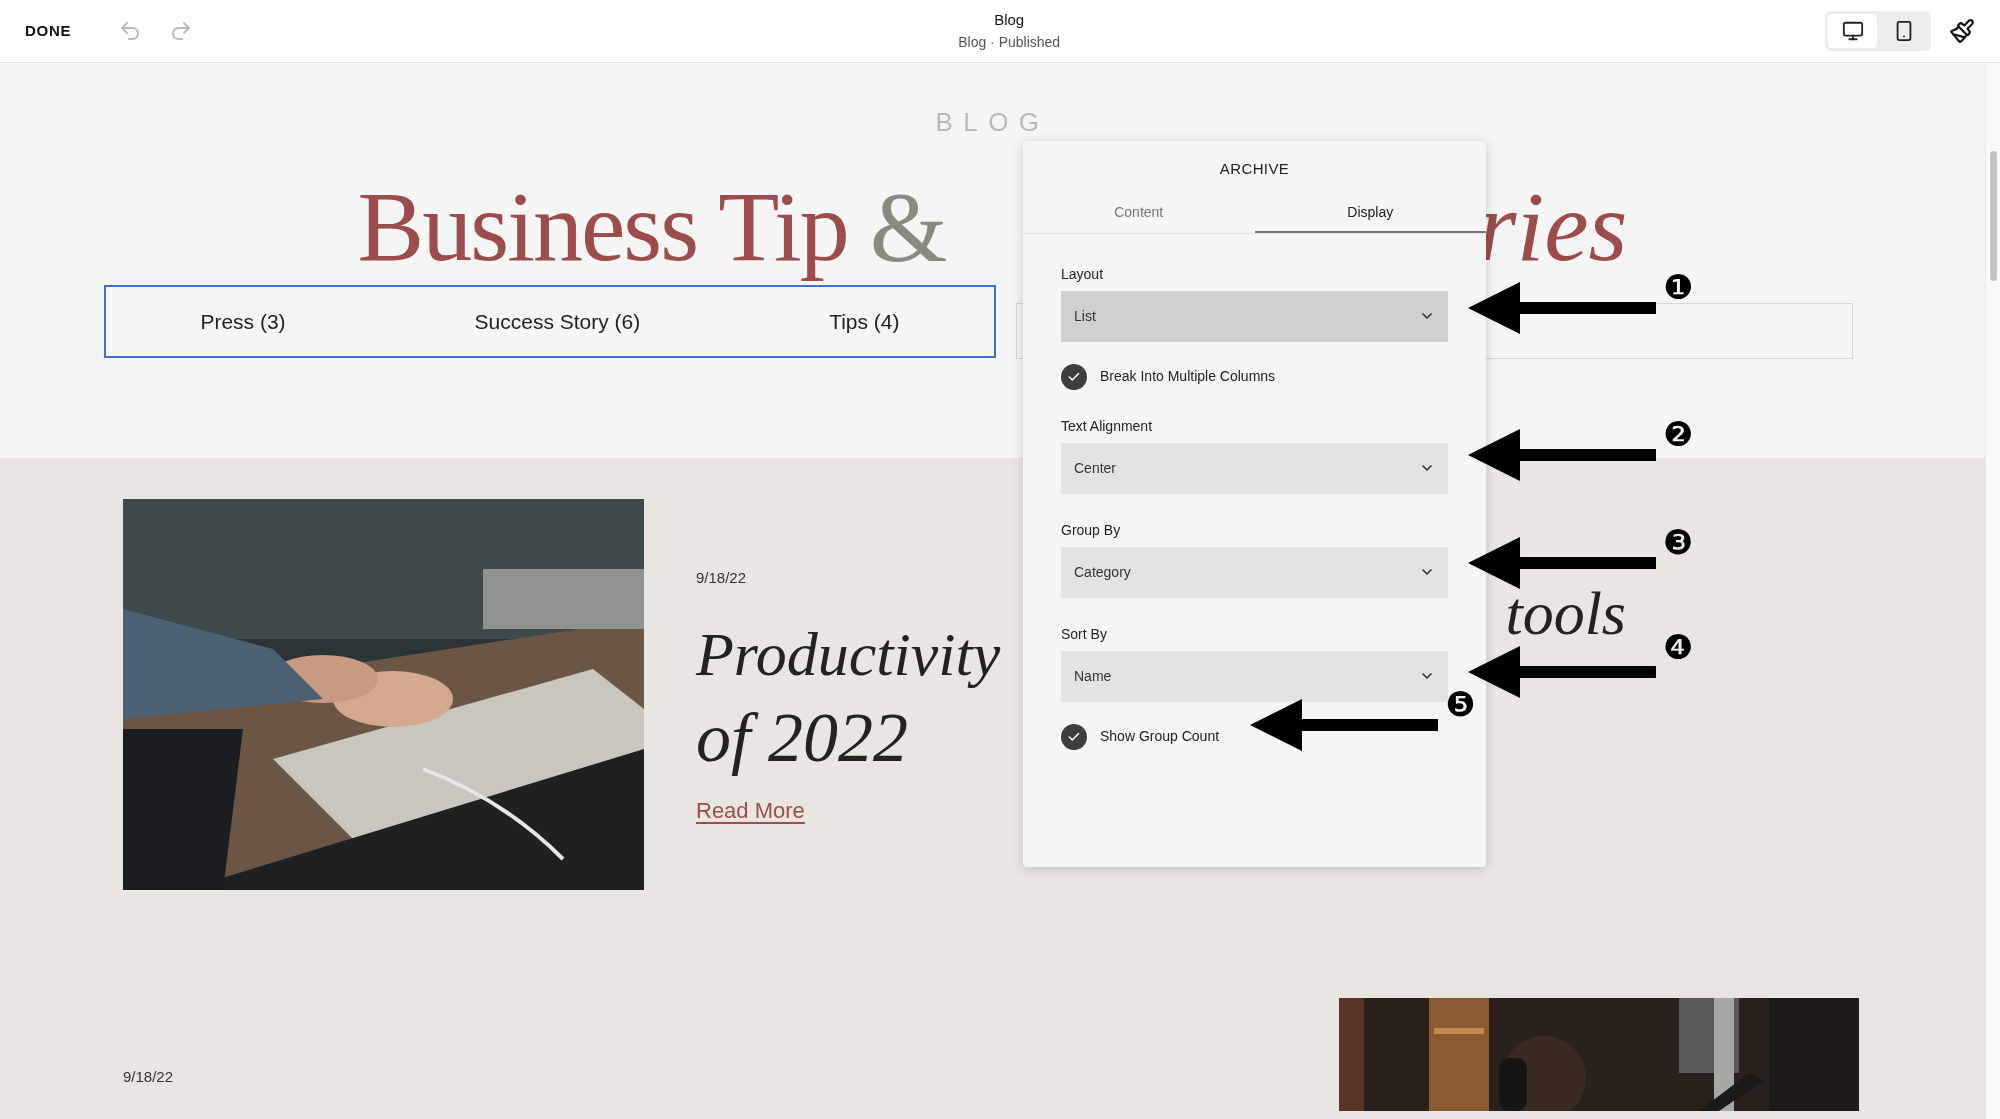 The height and width of the screenshot is (1119, 2000). I want to click on page-status: Blog · Published, so click(1009, 42).